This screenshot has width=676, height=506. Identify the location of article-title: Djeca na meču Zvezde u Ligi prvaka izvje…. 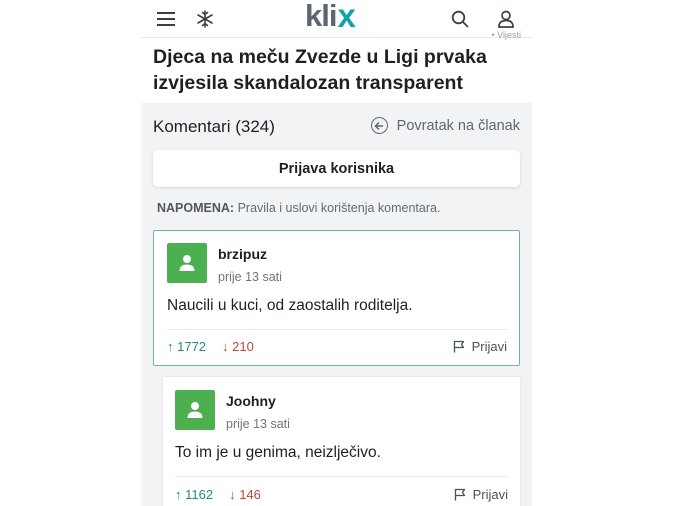
(320, 70).